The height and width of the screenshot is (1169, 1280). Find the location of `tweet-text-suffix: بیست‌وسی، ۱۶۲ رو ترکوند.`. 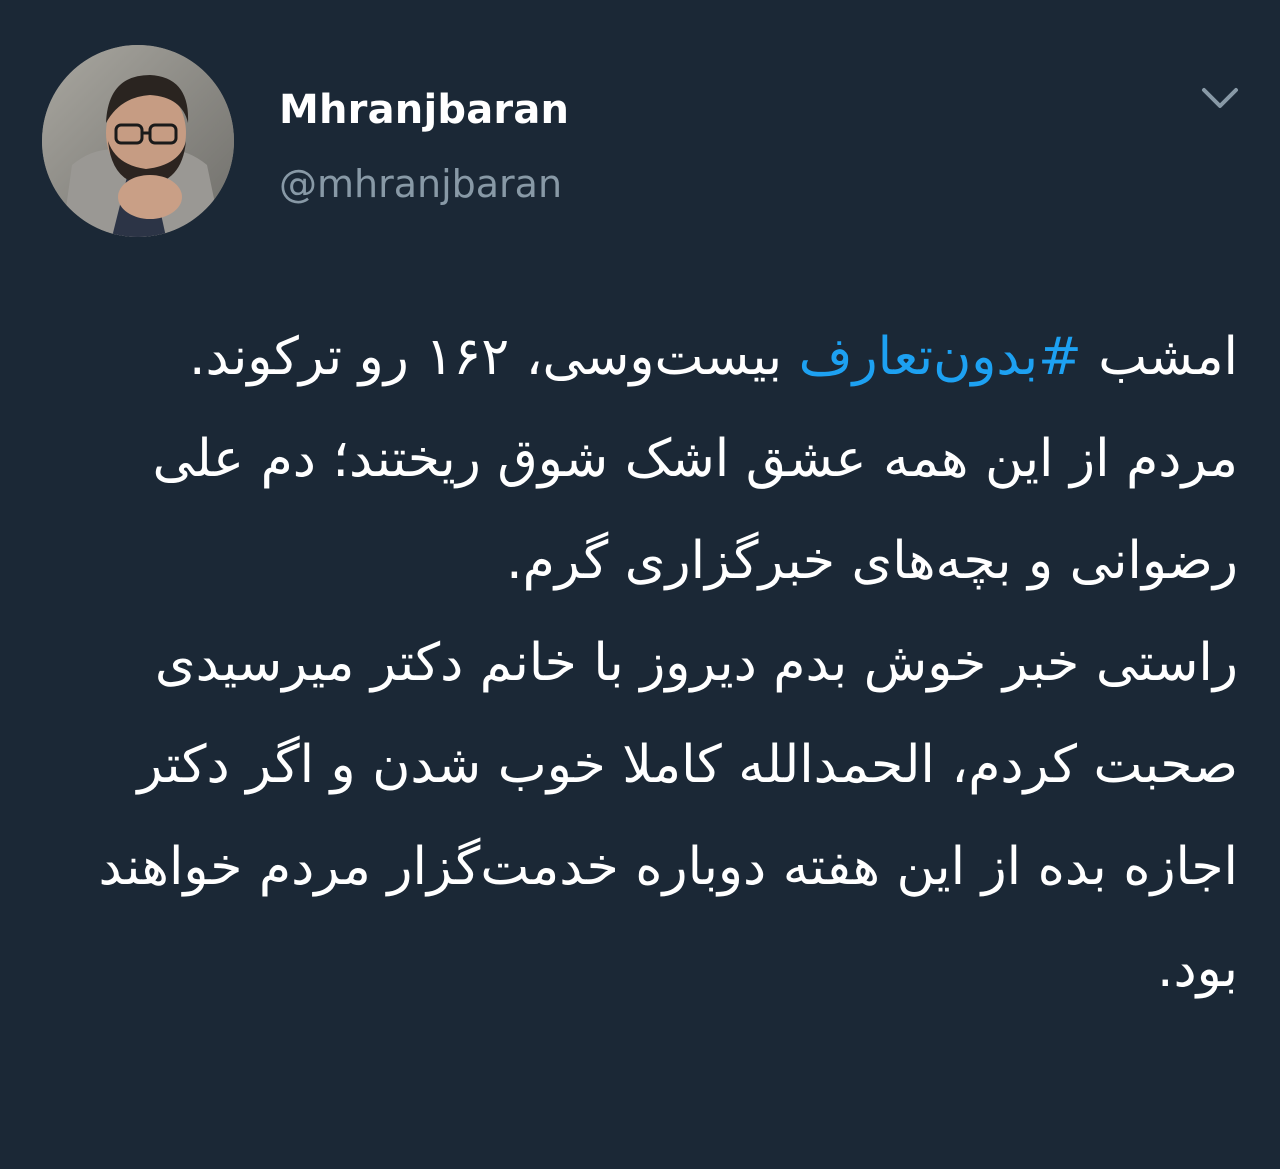

tweet-text-suffix: بیست‌وسی، ۱۶۲ رو ترکوند. is located at coordinates (494, 357).